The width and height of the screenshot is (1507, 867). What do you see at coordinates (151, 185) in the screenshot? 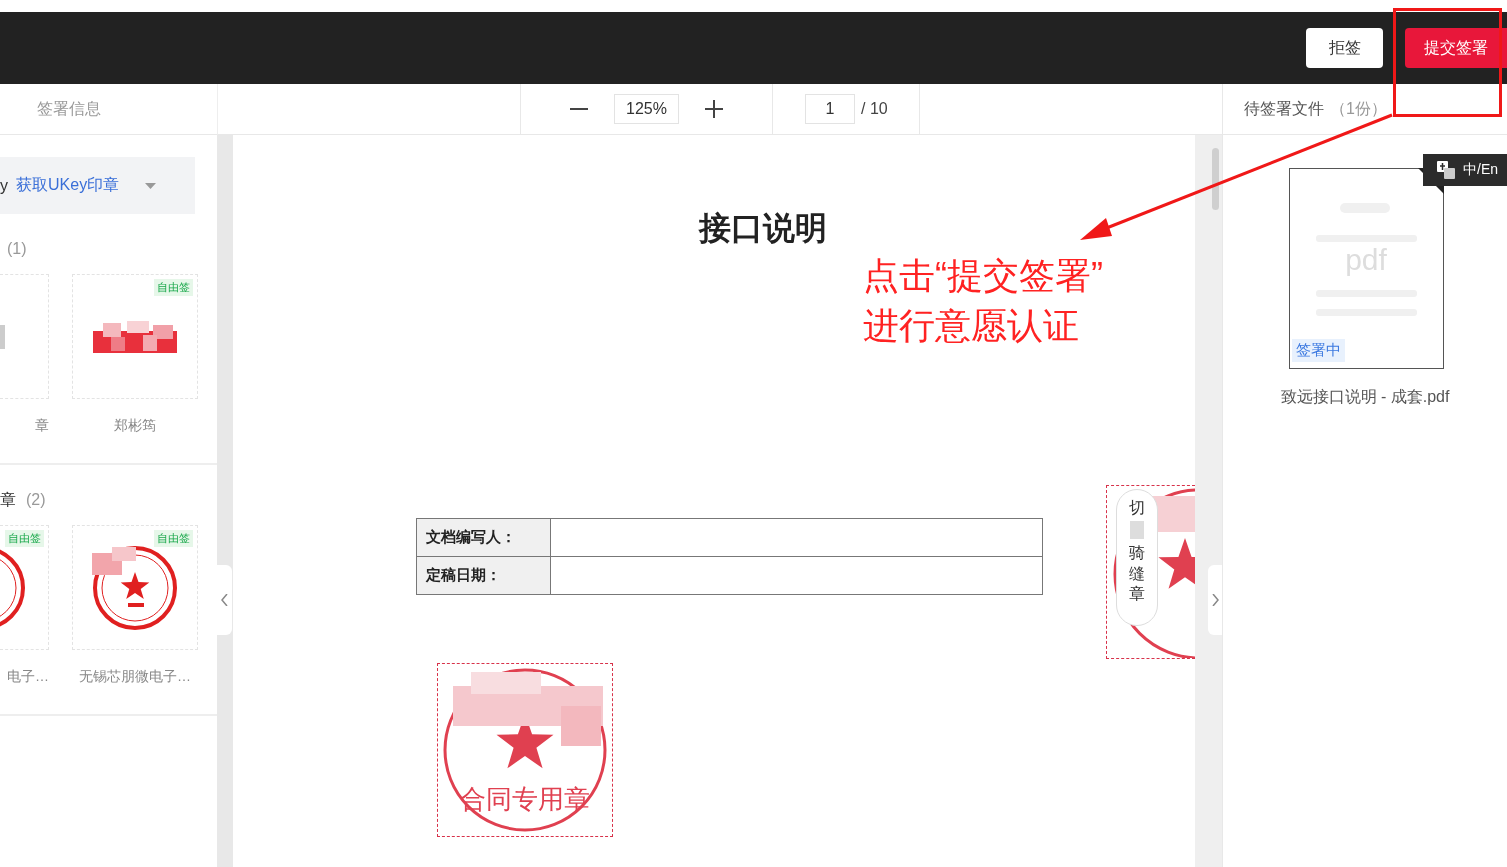
I see `caret-icon` at bounding box center [151, 185].